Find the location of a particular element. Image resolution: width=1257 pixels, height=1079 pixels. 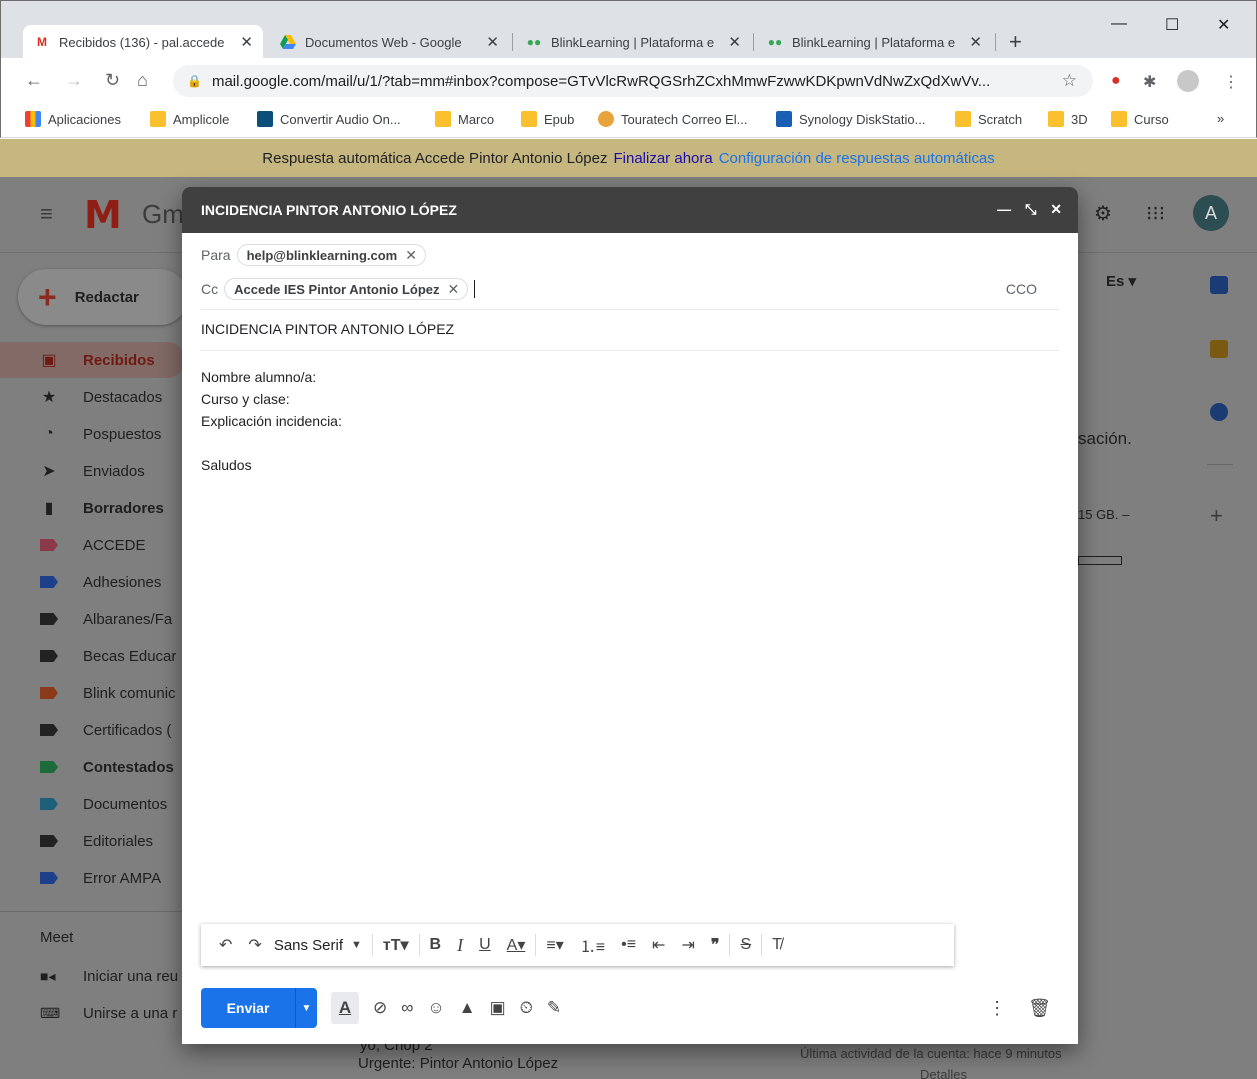

reload-icon: ↻ is located at coordinates (112, 80).